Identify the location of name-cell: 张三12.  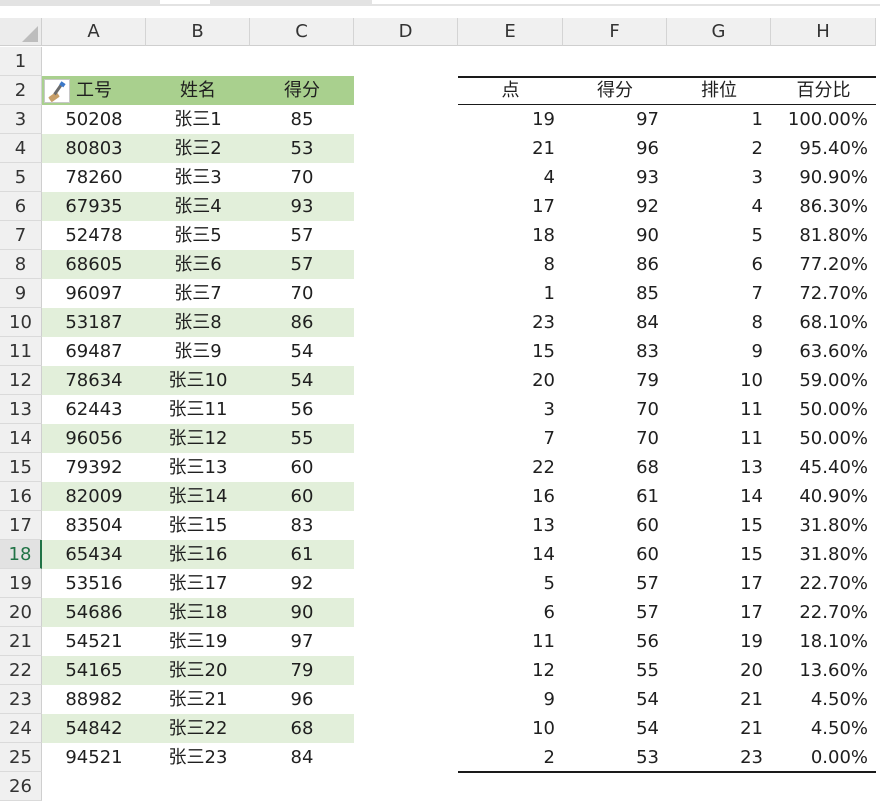
(198, 438).